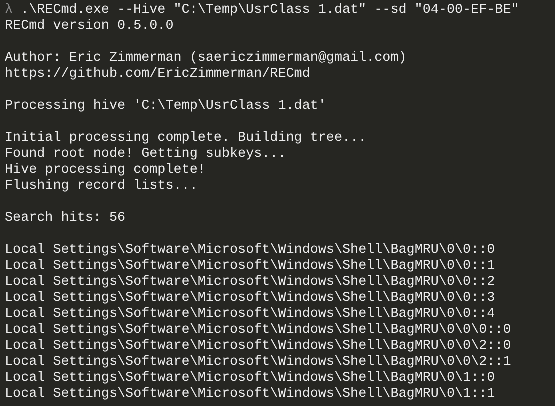 This screenshot has width=555, height=406. I want to click on output-line: Search hits: 56, so click(65, 219).